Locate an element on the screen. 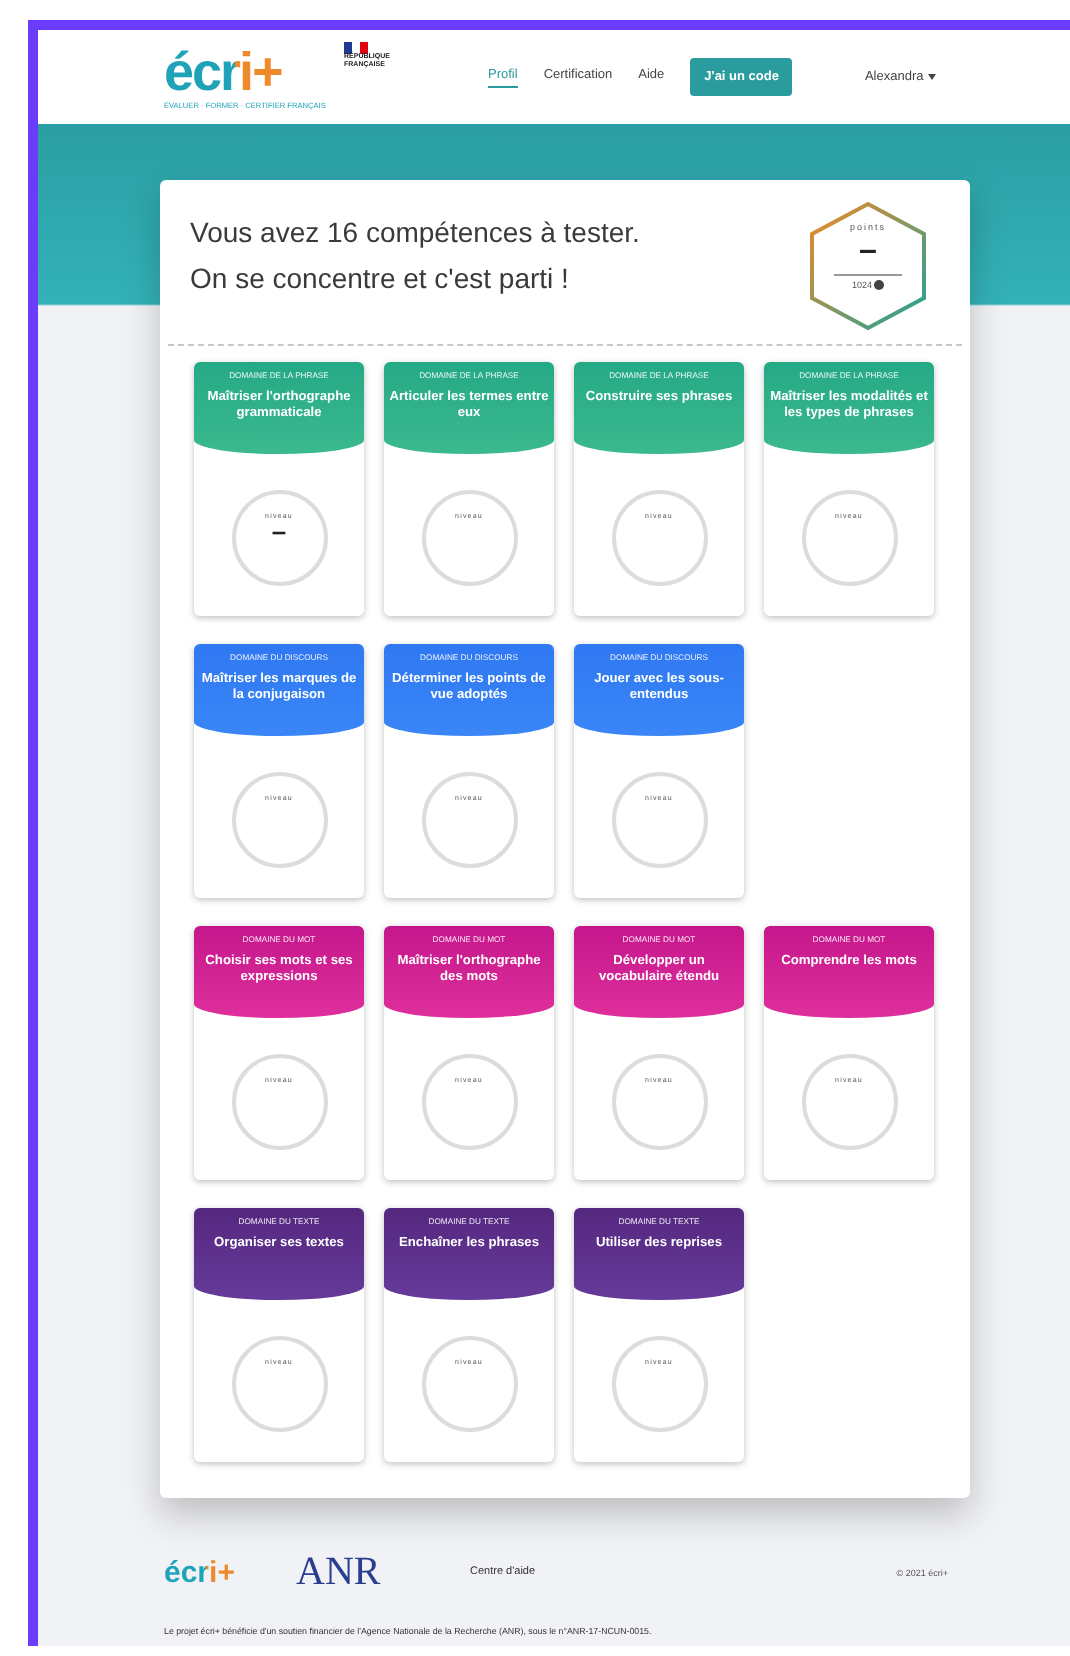 The height and width of the screenshot is (1656, 1070). intro-text: On se concentre et c'est parti ! is located at coordinates (380, 279).